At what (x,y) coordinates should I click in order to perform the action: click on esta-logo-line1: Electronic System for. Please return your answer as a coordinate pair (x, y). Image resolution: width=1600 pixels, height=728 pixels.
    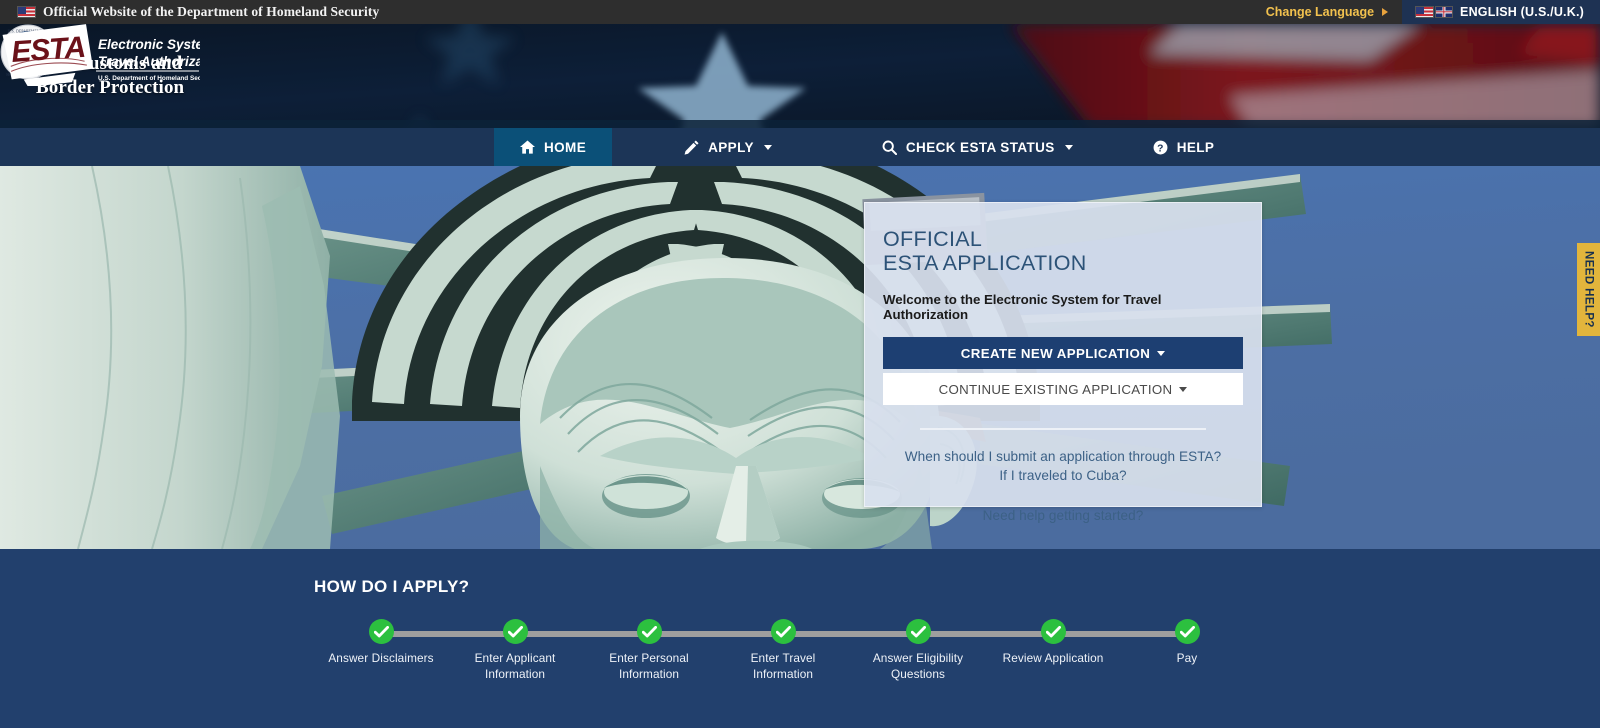
    Looking at the image, I should click on (149, 44).